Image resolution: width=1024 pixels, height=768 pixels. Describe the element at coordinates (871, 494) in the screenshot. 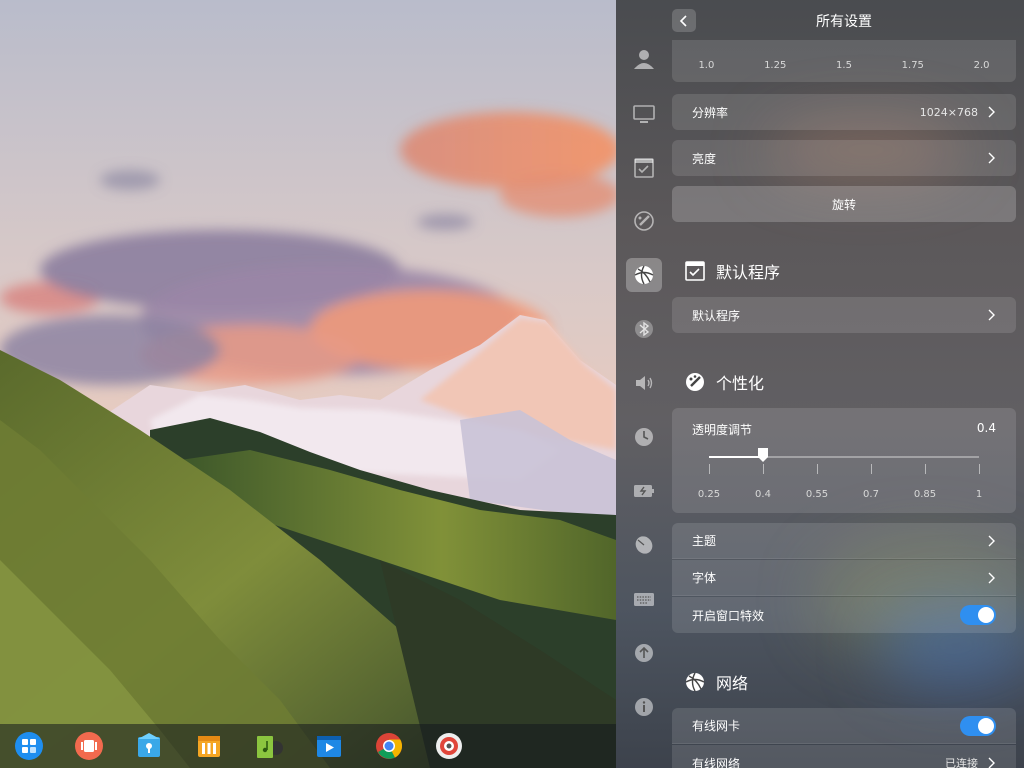

I see `opacity-tick-label: 0.7` at that location.